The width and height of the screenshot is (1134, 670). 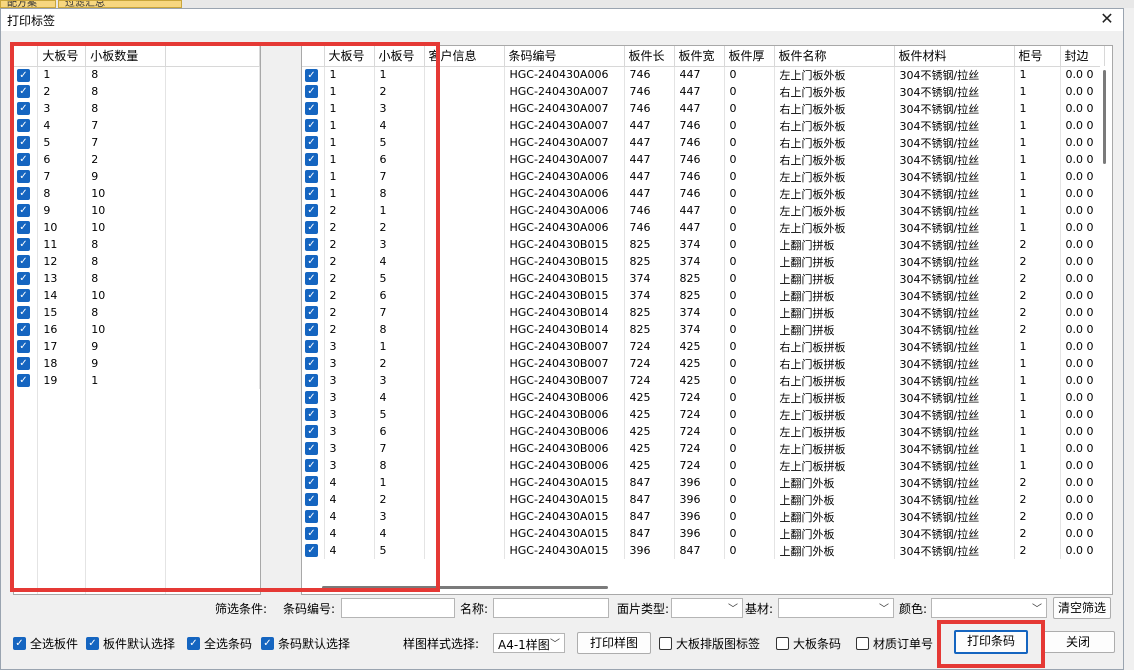 I want to click on table-row: ✓ 13 8, so click(x=137, y=278).